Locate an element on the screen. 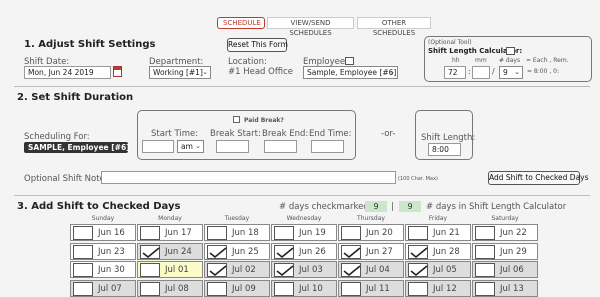 The image size is (600, 297). calendar-day-cell: Jun 19 is located at coordinates (304, 232).